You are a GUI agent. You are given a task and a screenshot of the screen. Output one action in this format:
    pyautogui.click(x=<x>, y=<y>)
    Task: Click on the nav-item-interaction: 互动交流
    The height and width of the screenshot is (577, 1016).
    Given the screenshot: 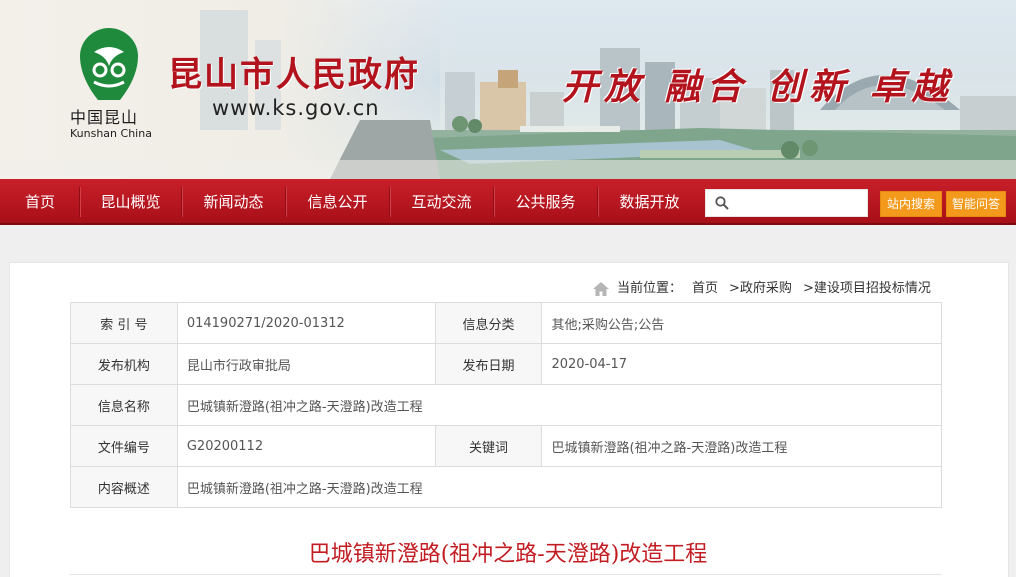 What is the action you would take?
    pyautogui.click(x=441, y=202)
    